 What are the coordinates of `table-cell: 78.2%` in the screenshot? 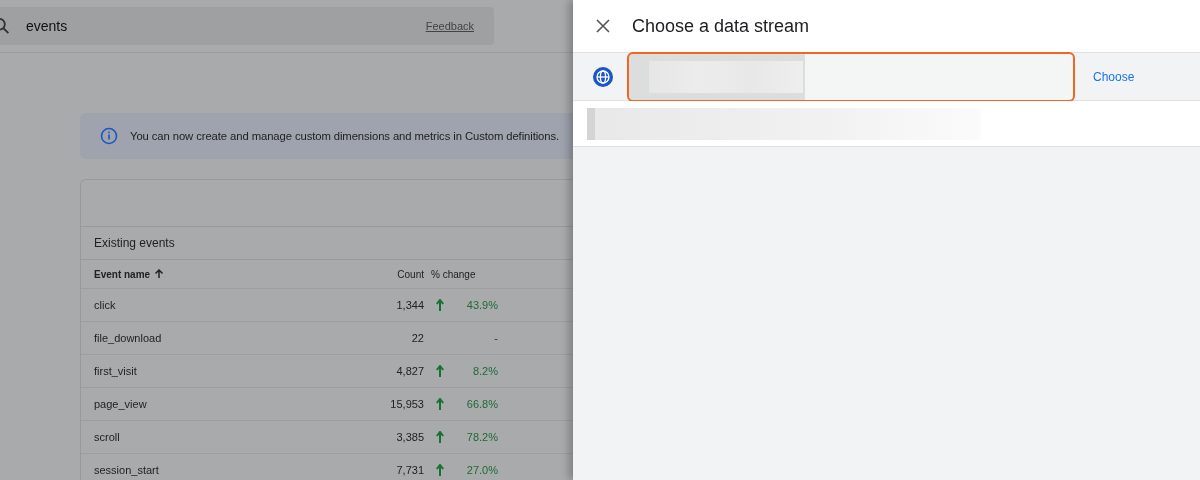 It's located at (482, 437).